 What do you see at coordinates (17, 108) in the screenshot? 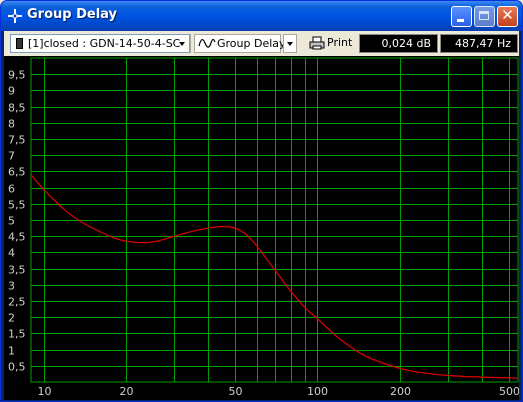
I see `y-tick-label: 8,5` at bounding box center [17, 108].